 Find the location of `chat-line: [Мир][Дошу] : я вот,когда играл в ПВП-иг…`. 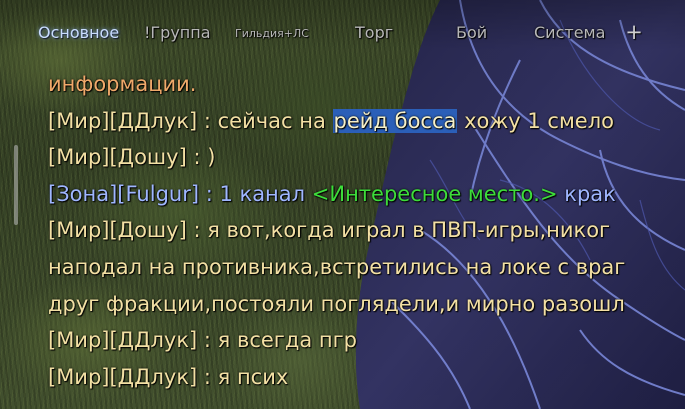

chat-line: [Мир][Дошу] : я вот,когда играл в ПВП-иг… is located at coordinates (366, 230).